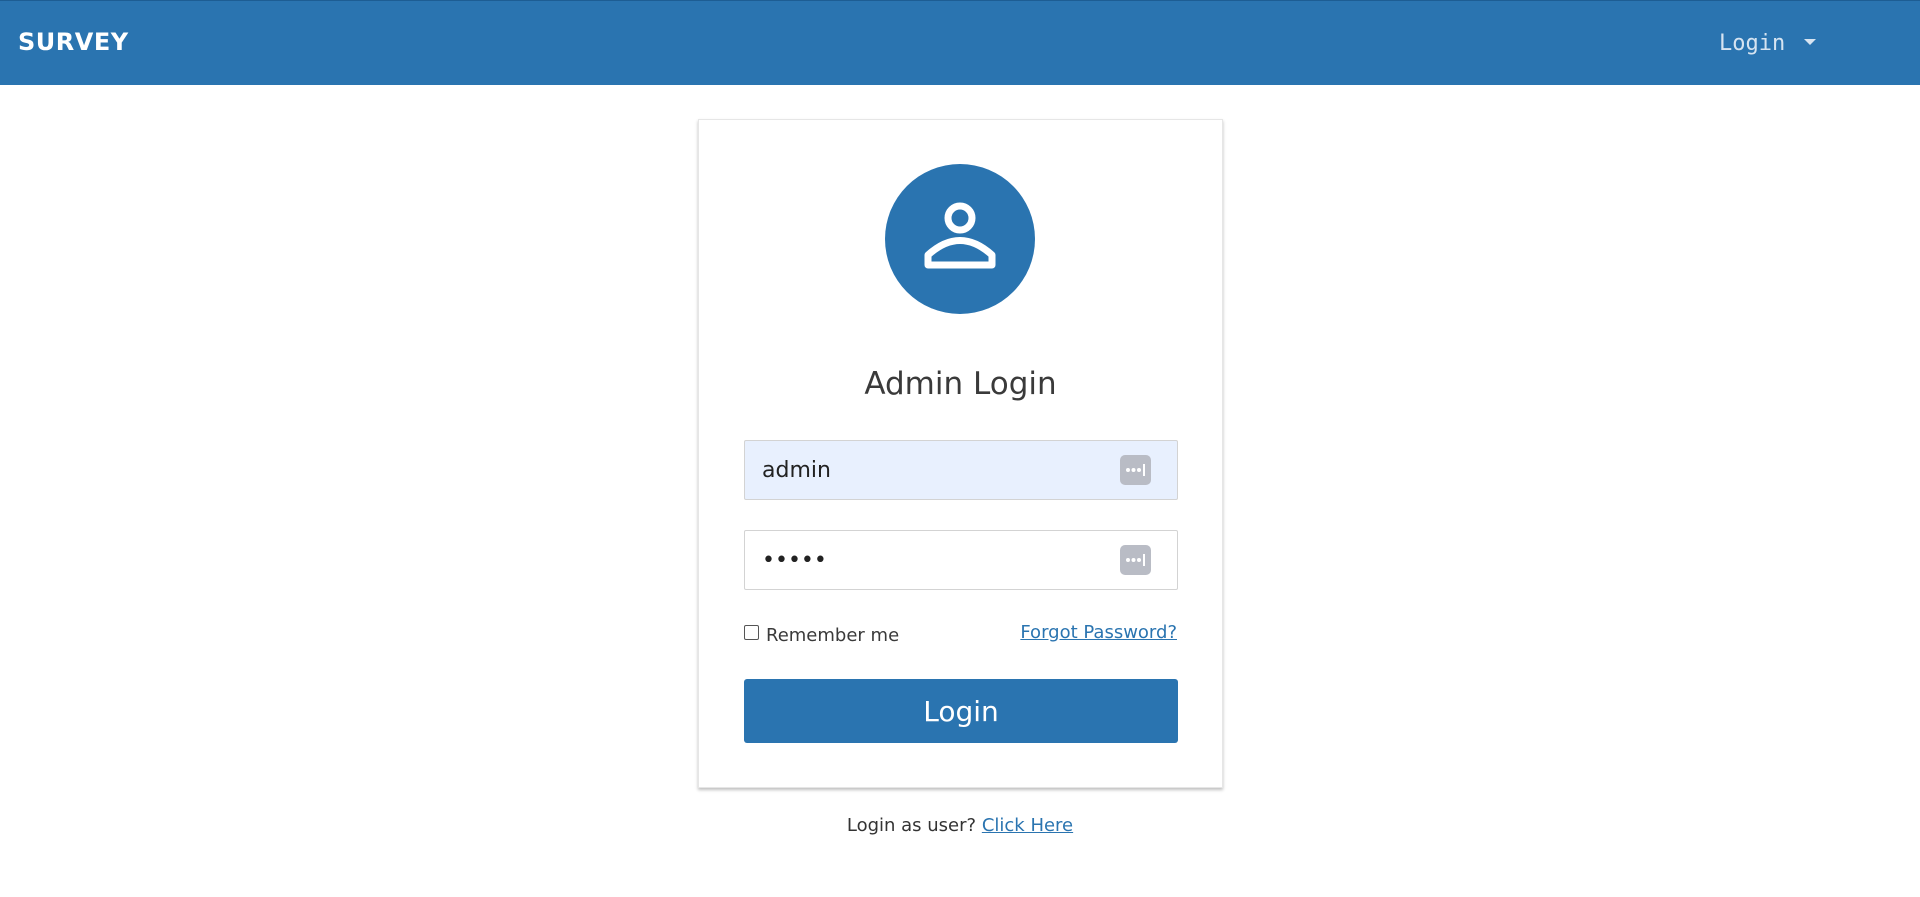  What do you see at coordinates (1027, 825) in the screenshot?
I see `user-login-link: Click Here` at bounding box center [1027, 825].